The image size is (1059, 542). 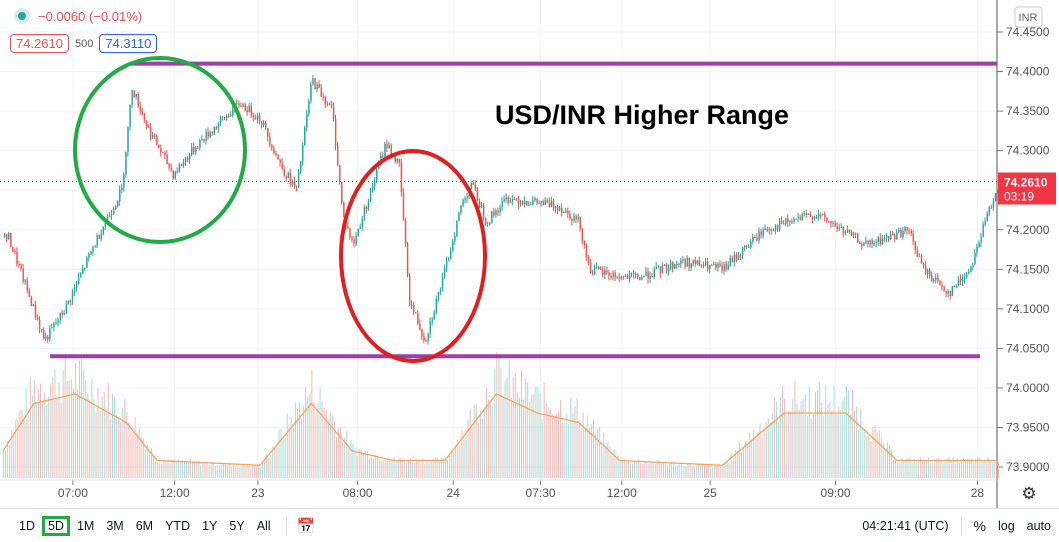 I want to click on sell-price: 74.2610, so click(x=39, y=43).